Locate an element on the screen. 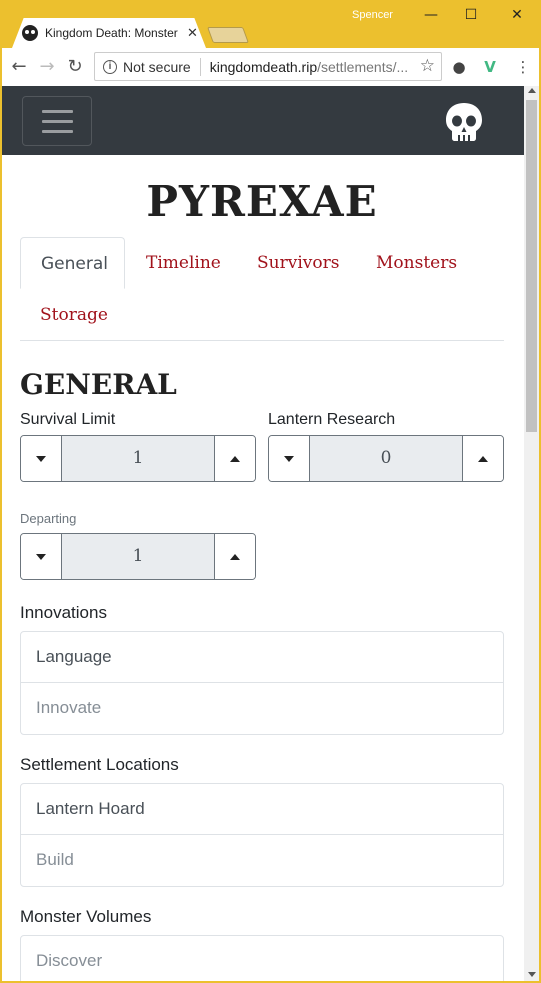  security-label: Not secure is located at coordinates (157, 67).